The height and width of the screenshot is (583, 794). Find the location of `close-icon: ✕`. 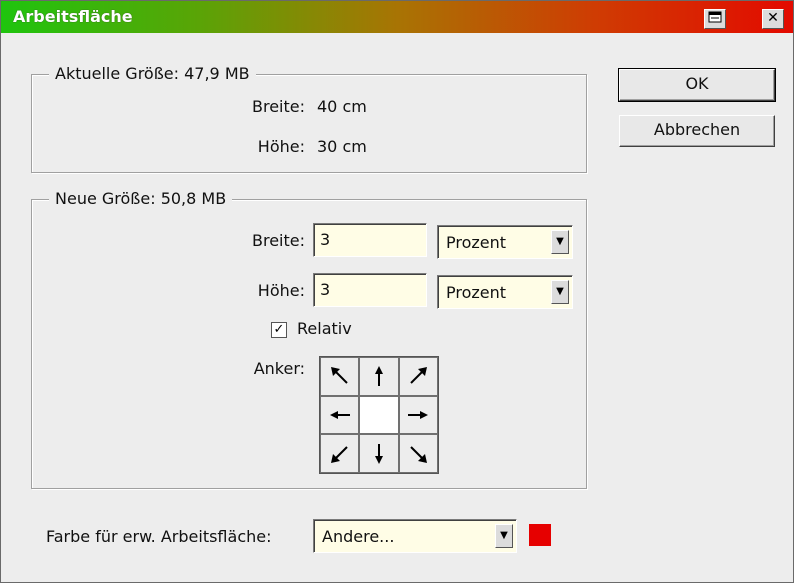

close-icon: ✕ is located at coordinates (773, 18).